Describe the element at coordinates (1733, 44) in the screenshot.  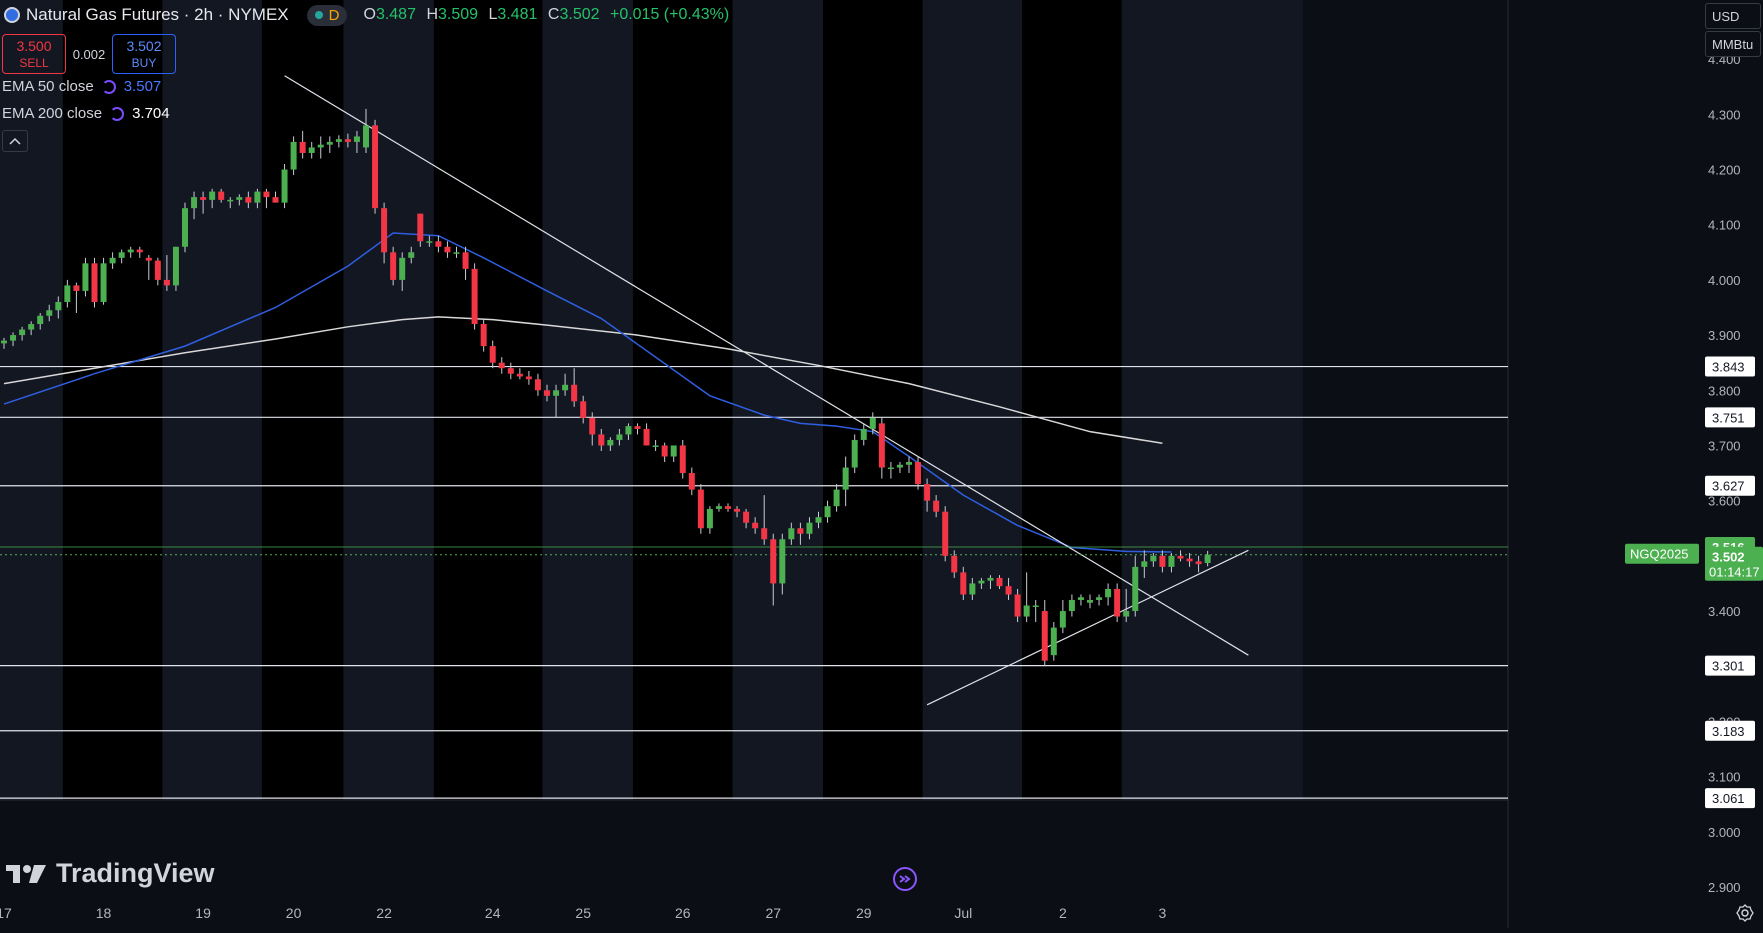
I see `unit-button: MMBtu` at that location.